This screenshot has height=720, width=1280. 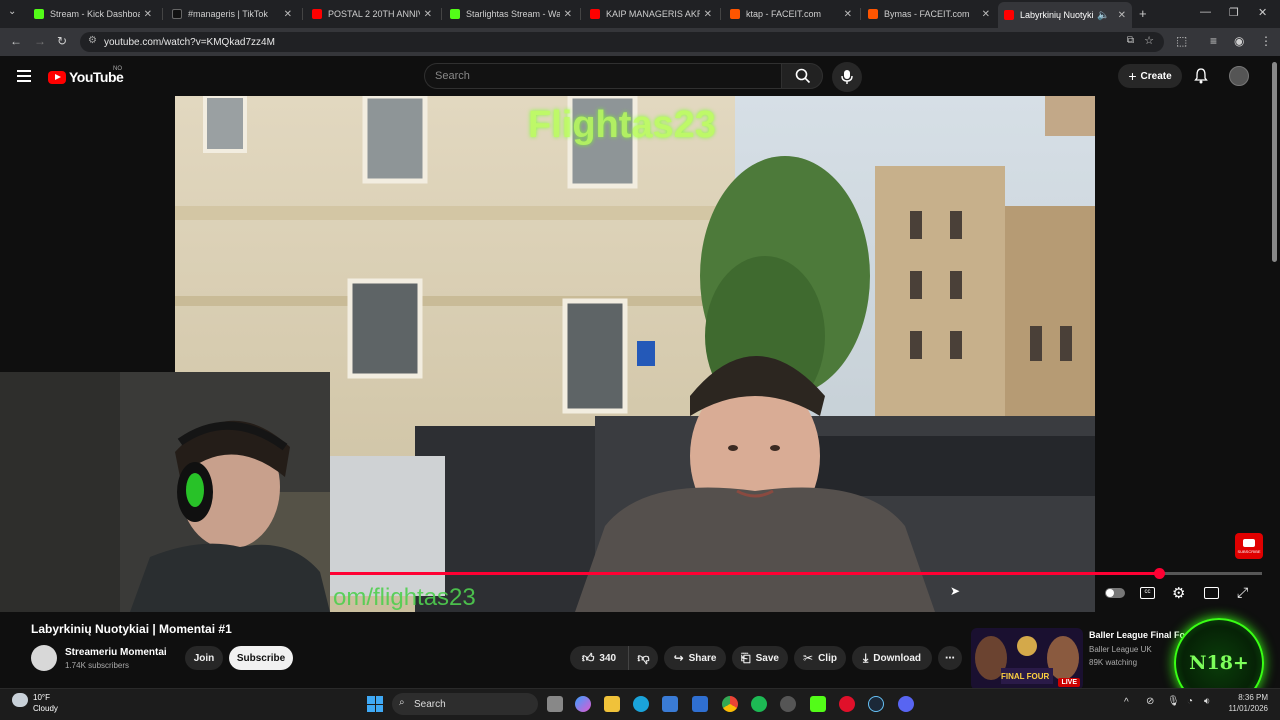 What do you see at coordinates (1103, 15) in the screenshot?
I see `speaker-icon: 🔈` at bounding box center [1103, 15].